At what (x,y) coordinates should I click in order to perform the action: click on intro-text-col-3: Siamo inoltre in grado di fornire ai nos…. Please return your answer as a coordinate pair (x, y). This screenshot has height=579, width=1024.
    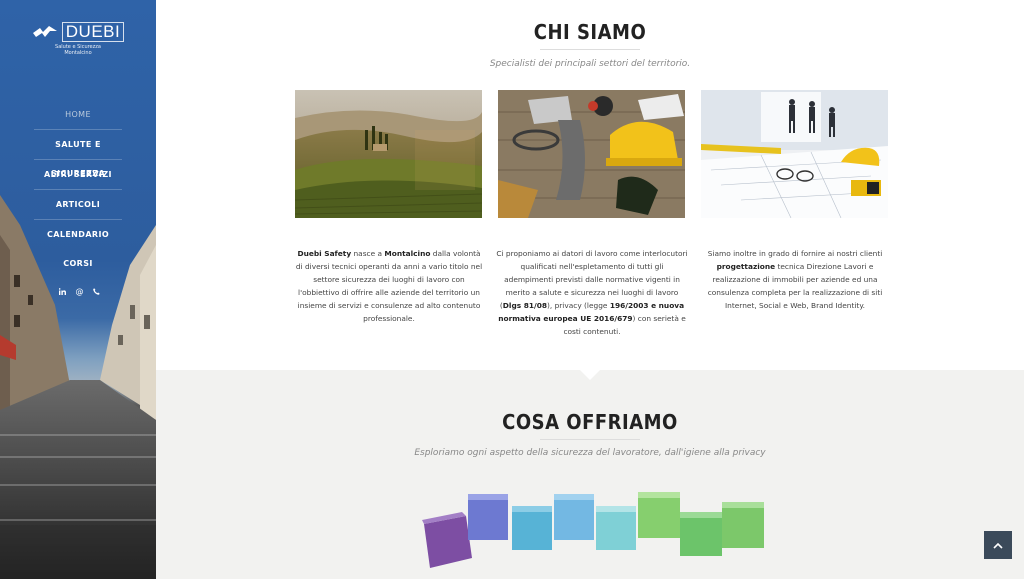
    Looking at the image, I should click on (795, 279).